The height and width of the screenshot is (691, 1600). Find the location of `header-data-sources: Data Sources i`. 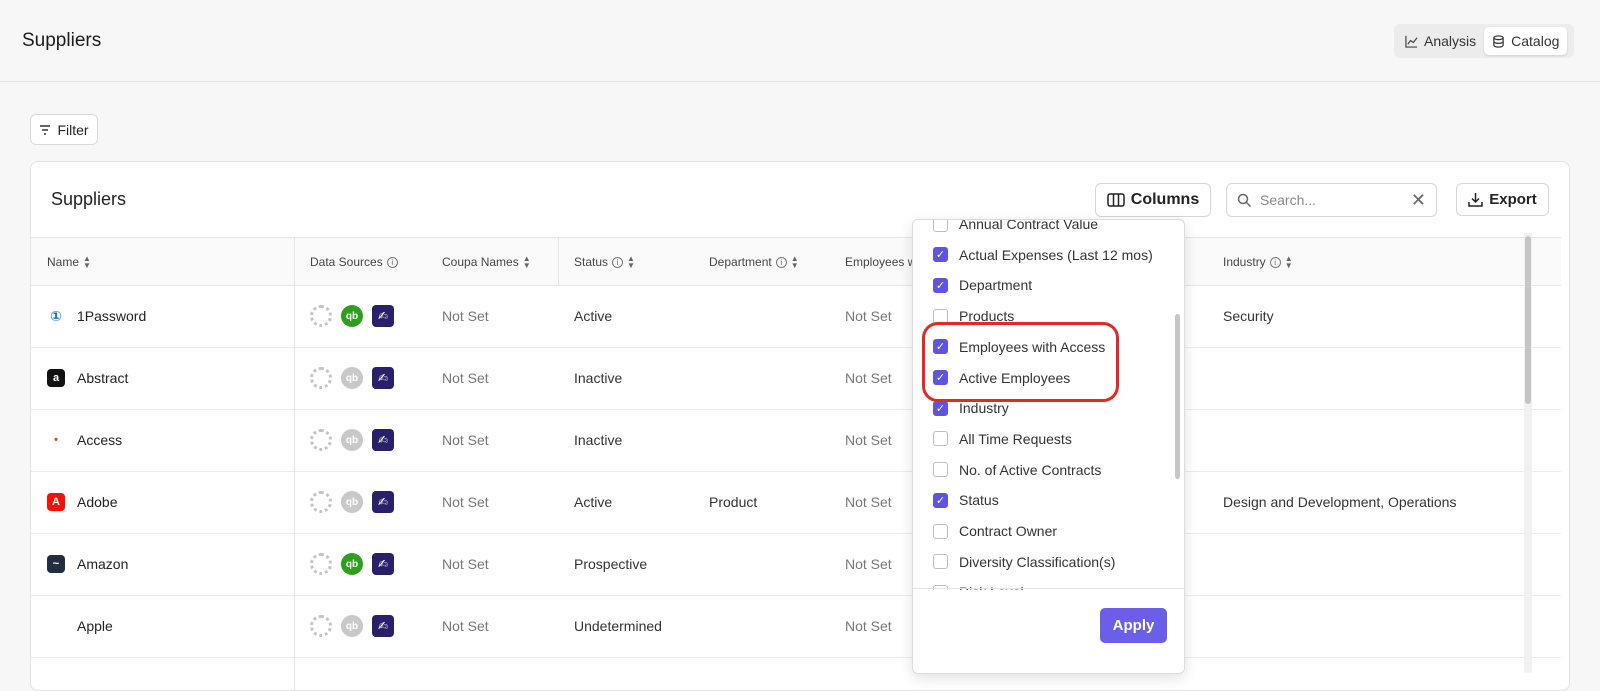

header-data-sources: Data Sources i is located at coordinates (354, 262).